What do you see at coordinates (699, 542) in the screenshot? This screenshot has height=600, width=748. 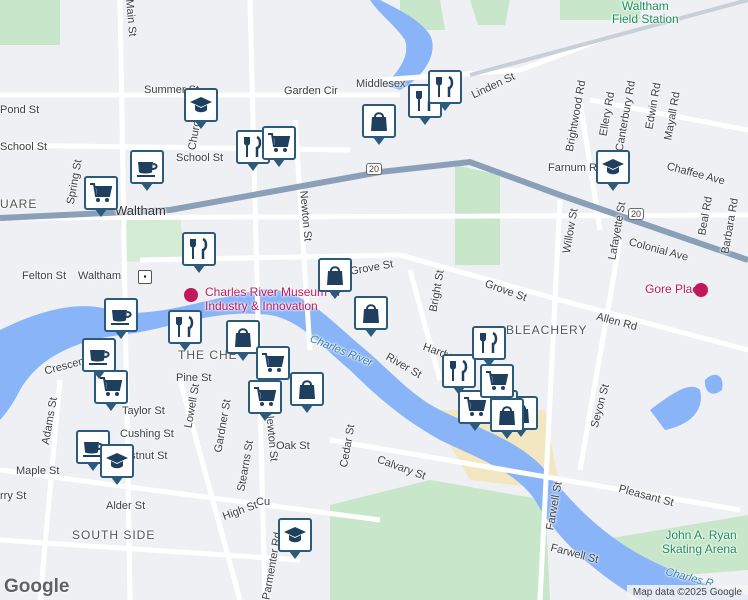 I see `john-a-ryan-label: John A. Ryan Skating Arena` at bounding box center [699, 542].